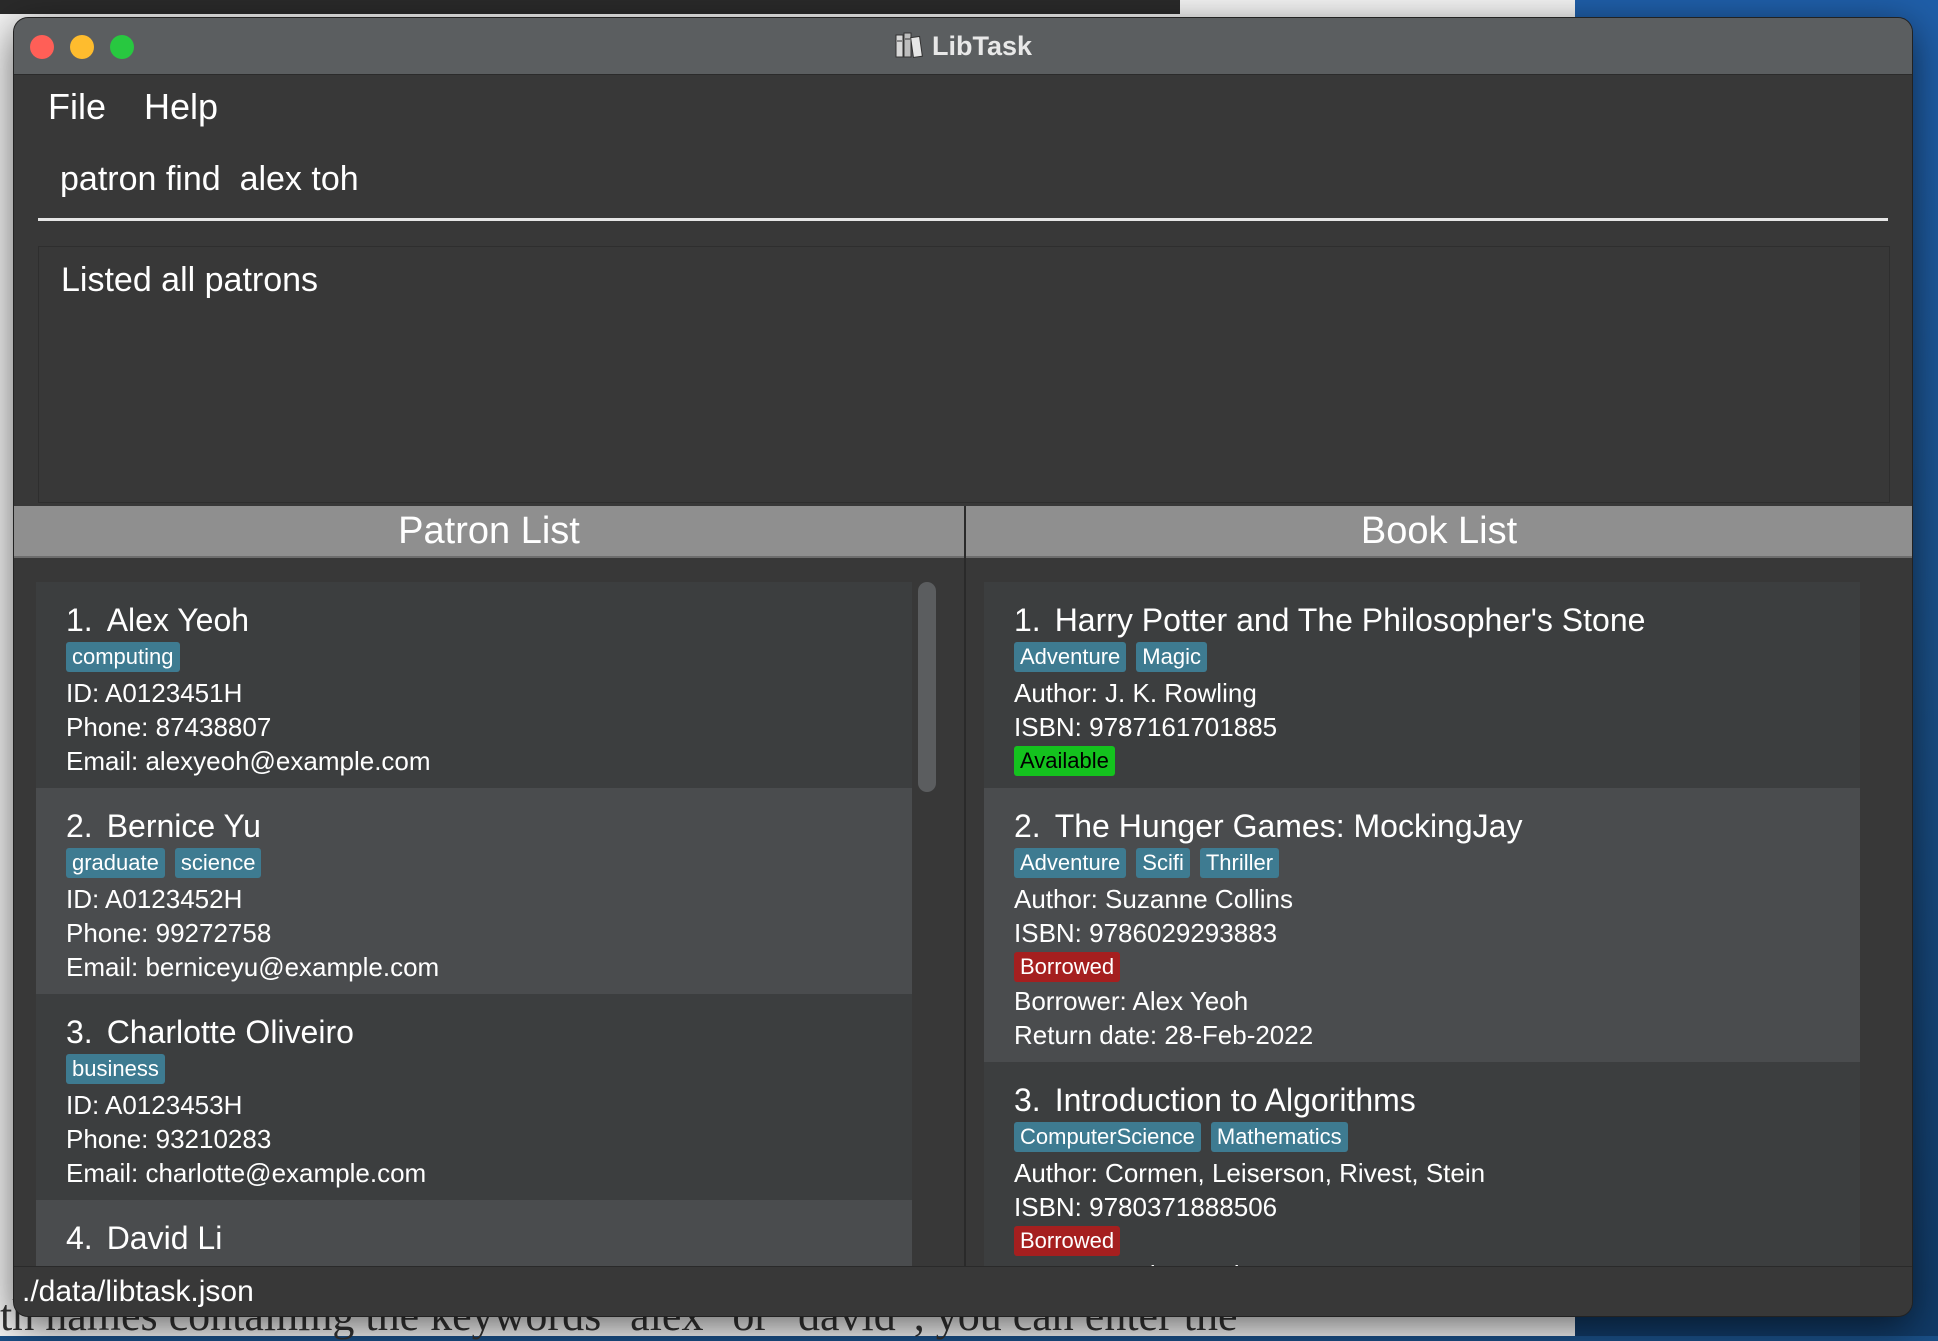 The width and height of the screenshot is (1938, 1341). Describe the element at coordinates (1422, 1137) in the screenshot. I see `book-tags: ComputerScience Mathematics` at that location.